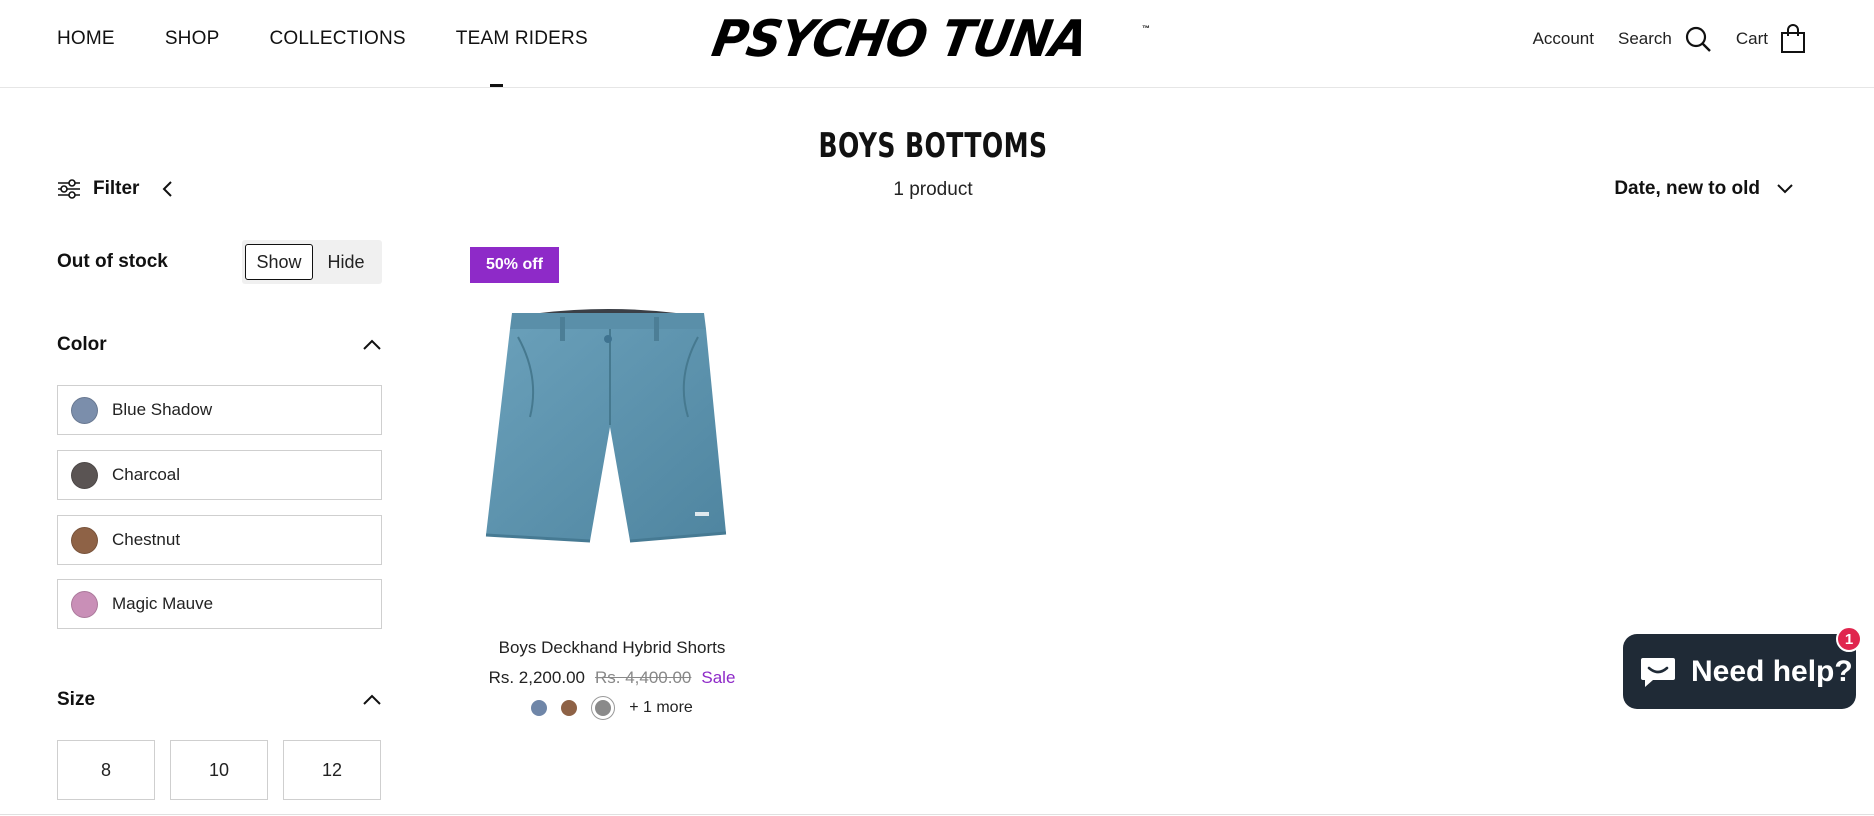 This screenshot has height=816, width=1874. Describe the element at coordinates (603, 708) in the screenshot. I see `swatch-selected-gray` at that location.